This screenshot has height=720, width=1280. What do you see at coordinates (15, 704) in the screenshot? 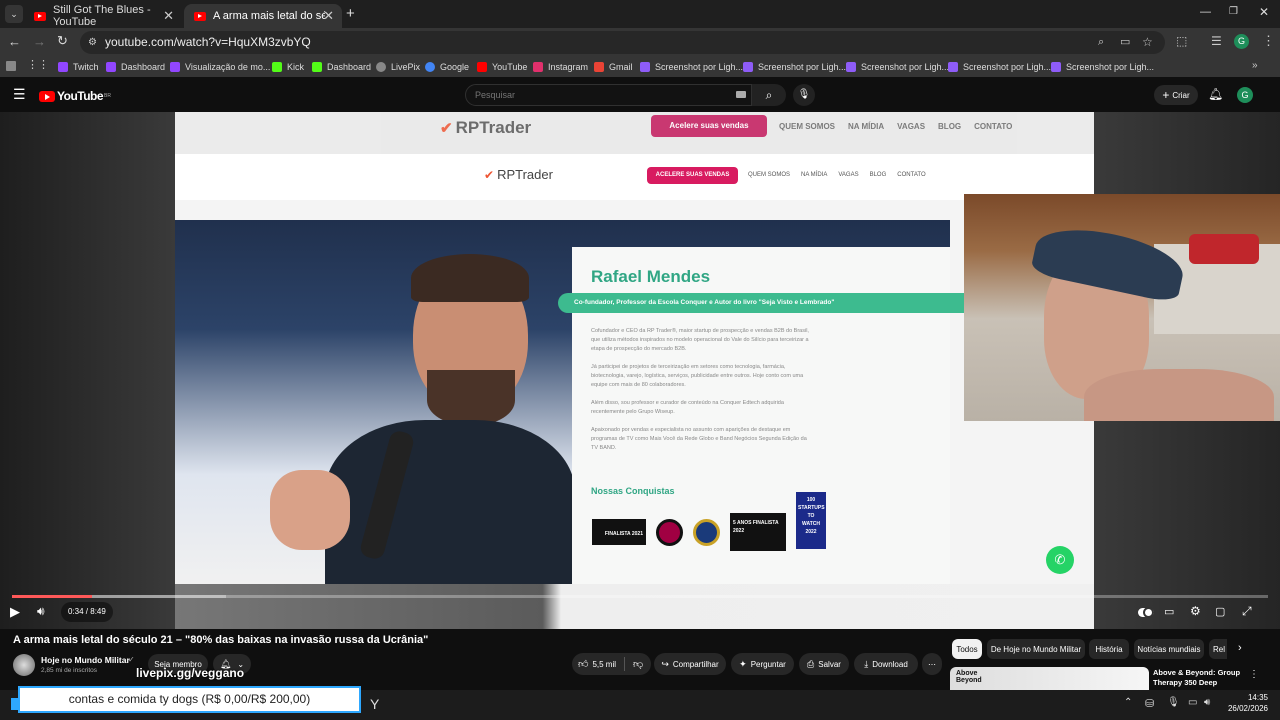
I see `start-icon` at bounding box center [15, 704].